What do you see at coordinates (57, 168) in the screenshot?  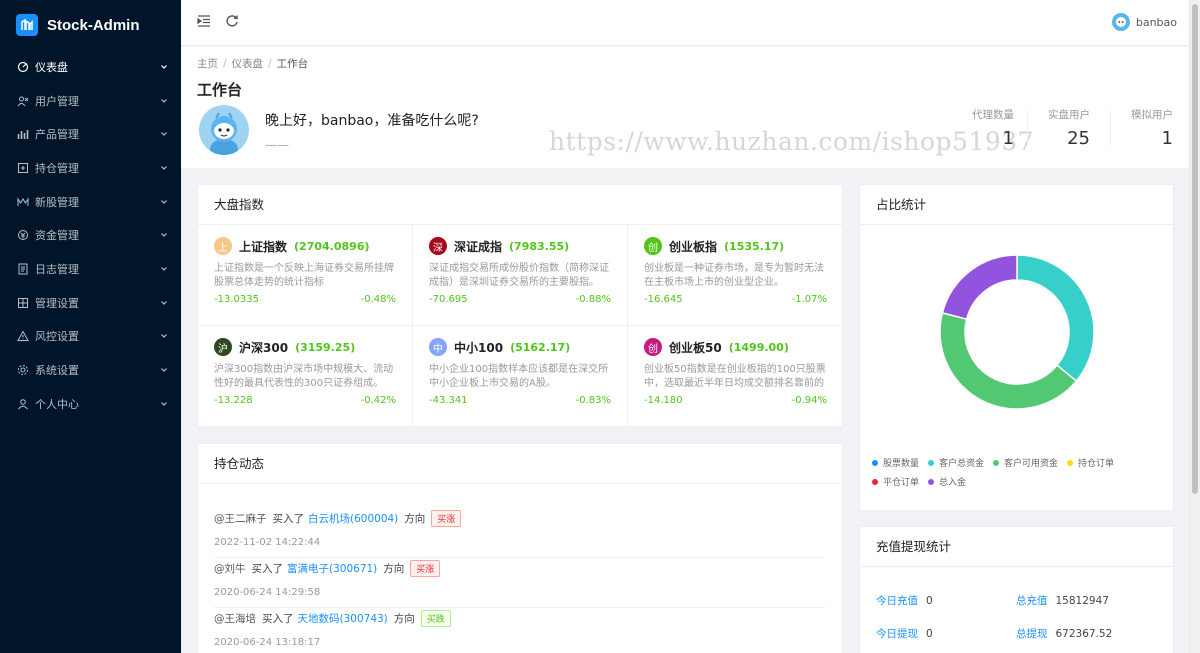 I see `sidebar-item-label: 持仓管理` at bounding box center [57, 168].